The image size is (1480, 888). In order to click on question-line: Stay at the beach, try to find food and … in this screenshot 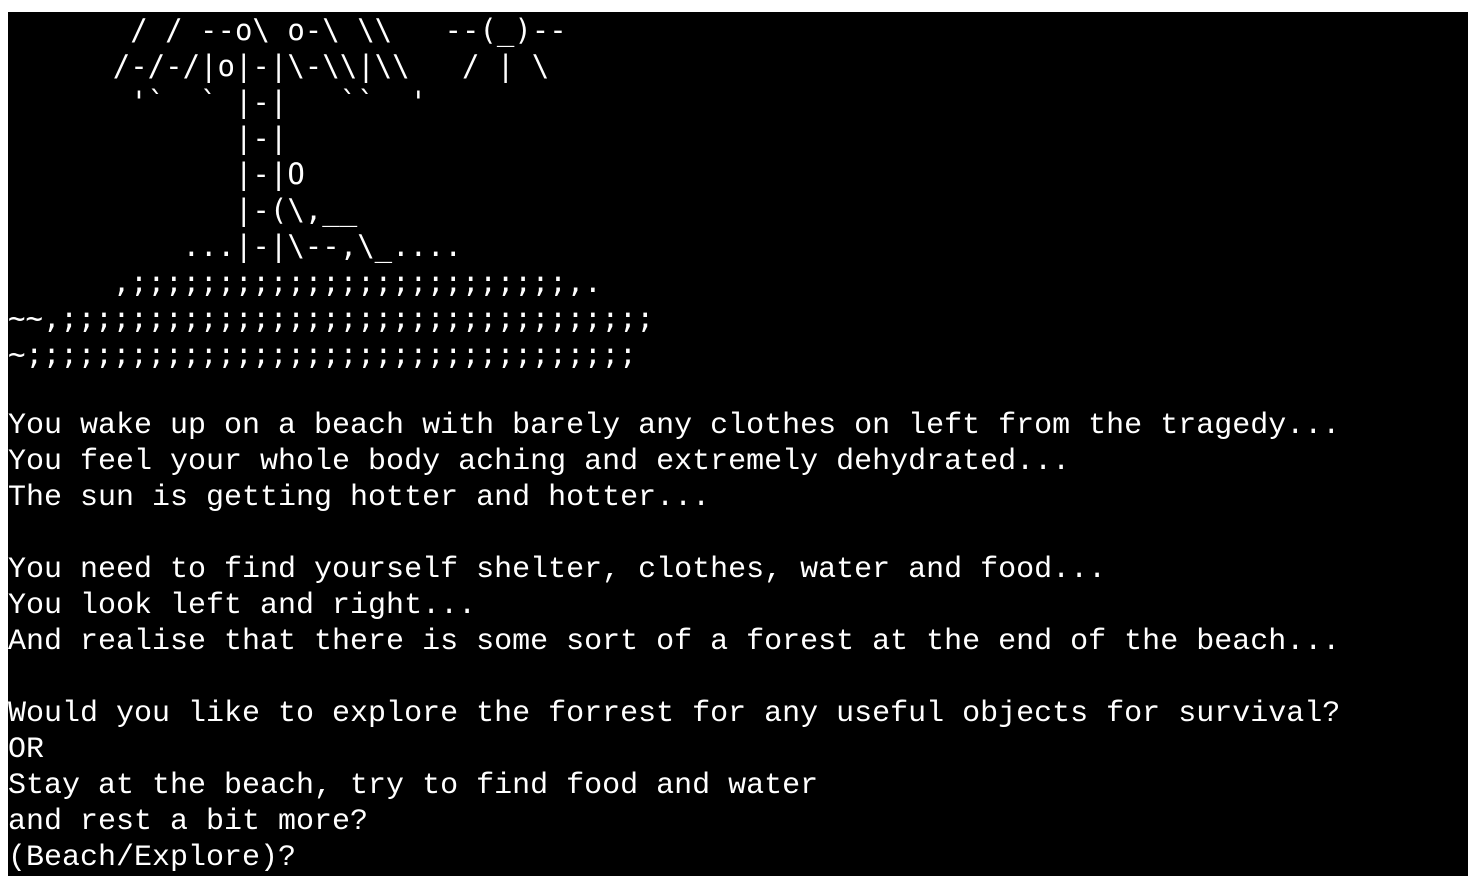, I will do `click(413, 786)`.